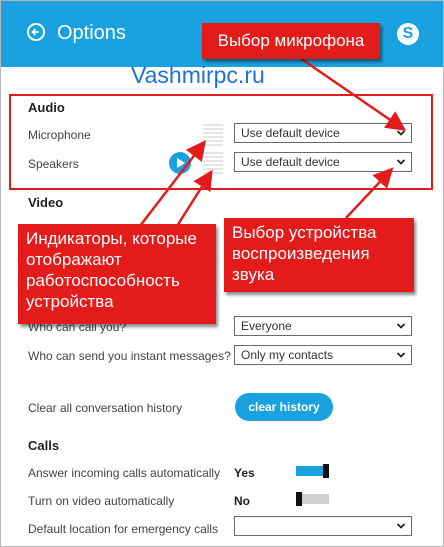 The image size is (444, 547). I want to click on arrow-to-microphone-meter, so click(173, 183).